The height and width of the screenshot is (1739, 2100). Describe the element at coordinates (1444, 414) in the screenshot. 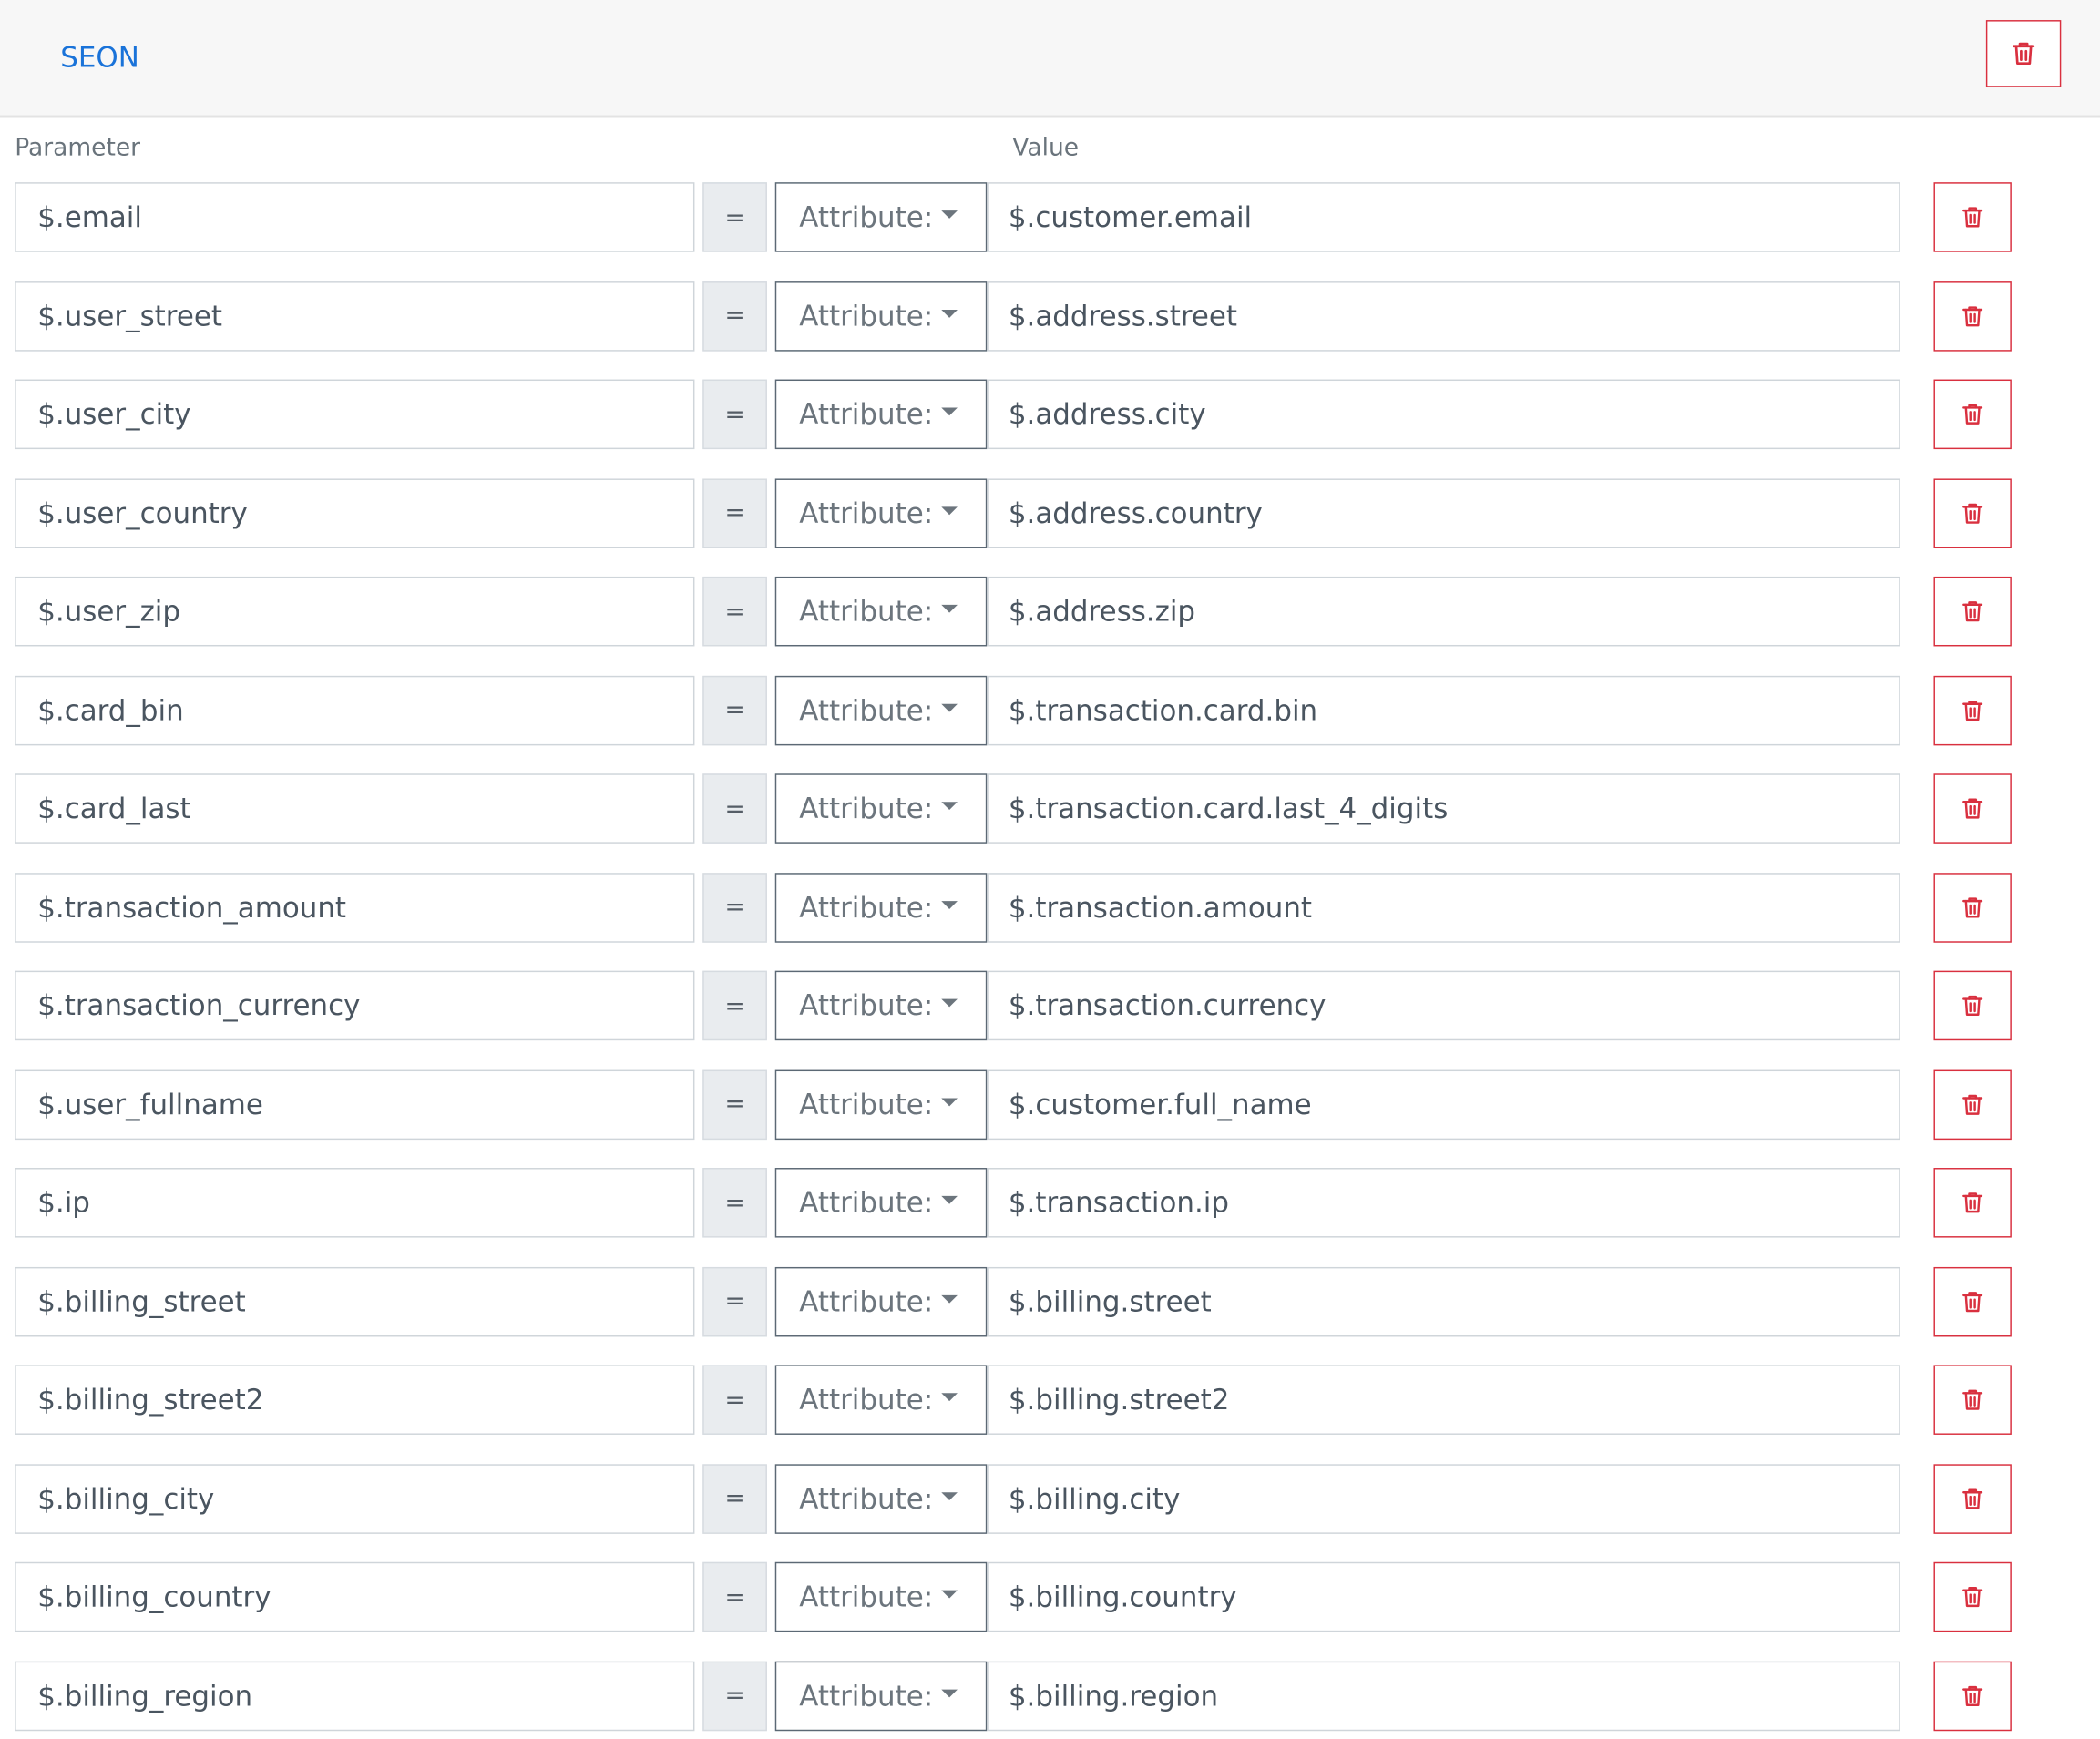

I see `value-input: $.address.city` at that location.